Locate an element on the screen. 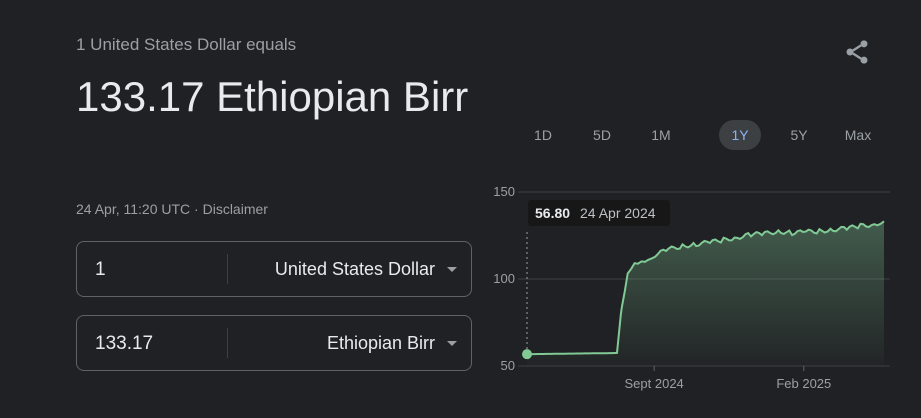  disclaimer-link: Disclaimer is located at coordinates (235, 209).